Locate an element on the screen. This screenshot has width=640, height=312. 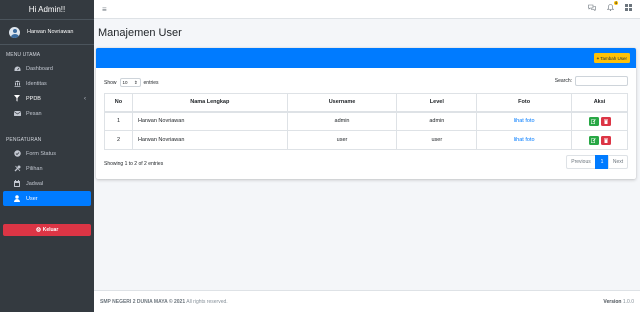
search-control: Search: is located at coordinates (591, 81).